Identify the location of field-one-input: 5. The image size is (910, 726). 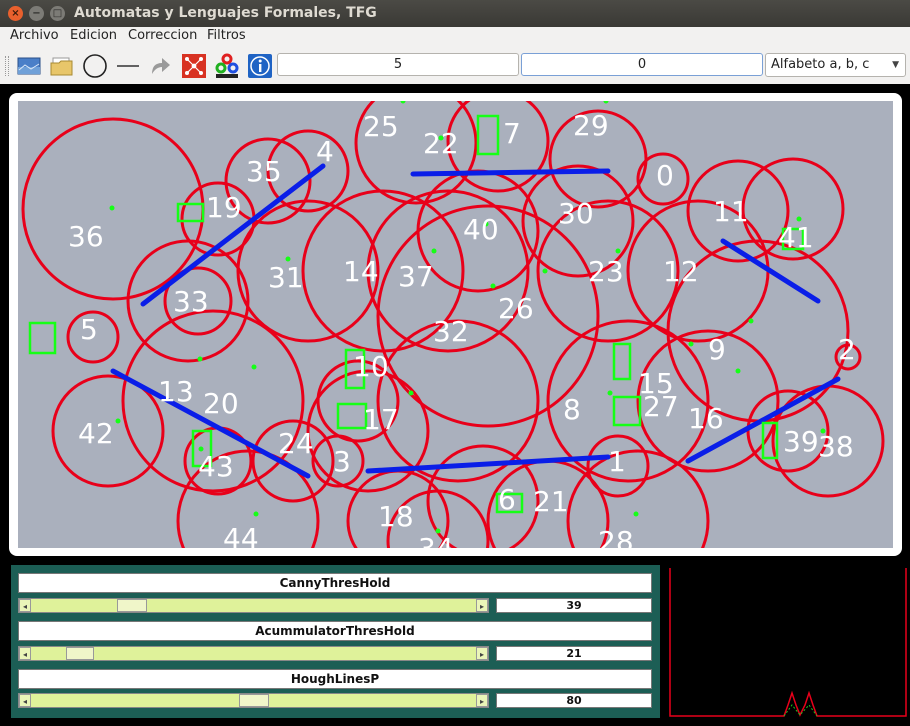
(398, 64).